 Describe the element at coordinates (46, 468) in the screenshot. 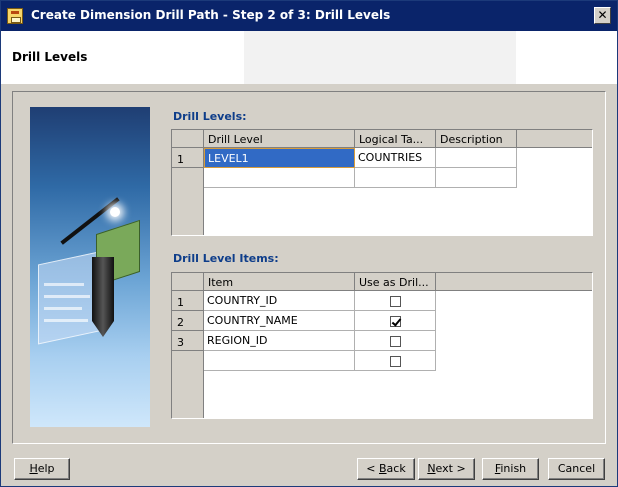

I see `help-label-rest: elp` at that location.